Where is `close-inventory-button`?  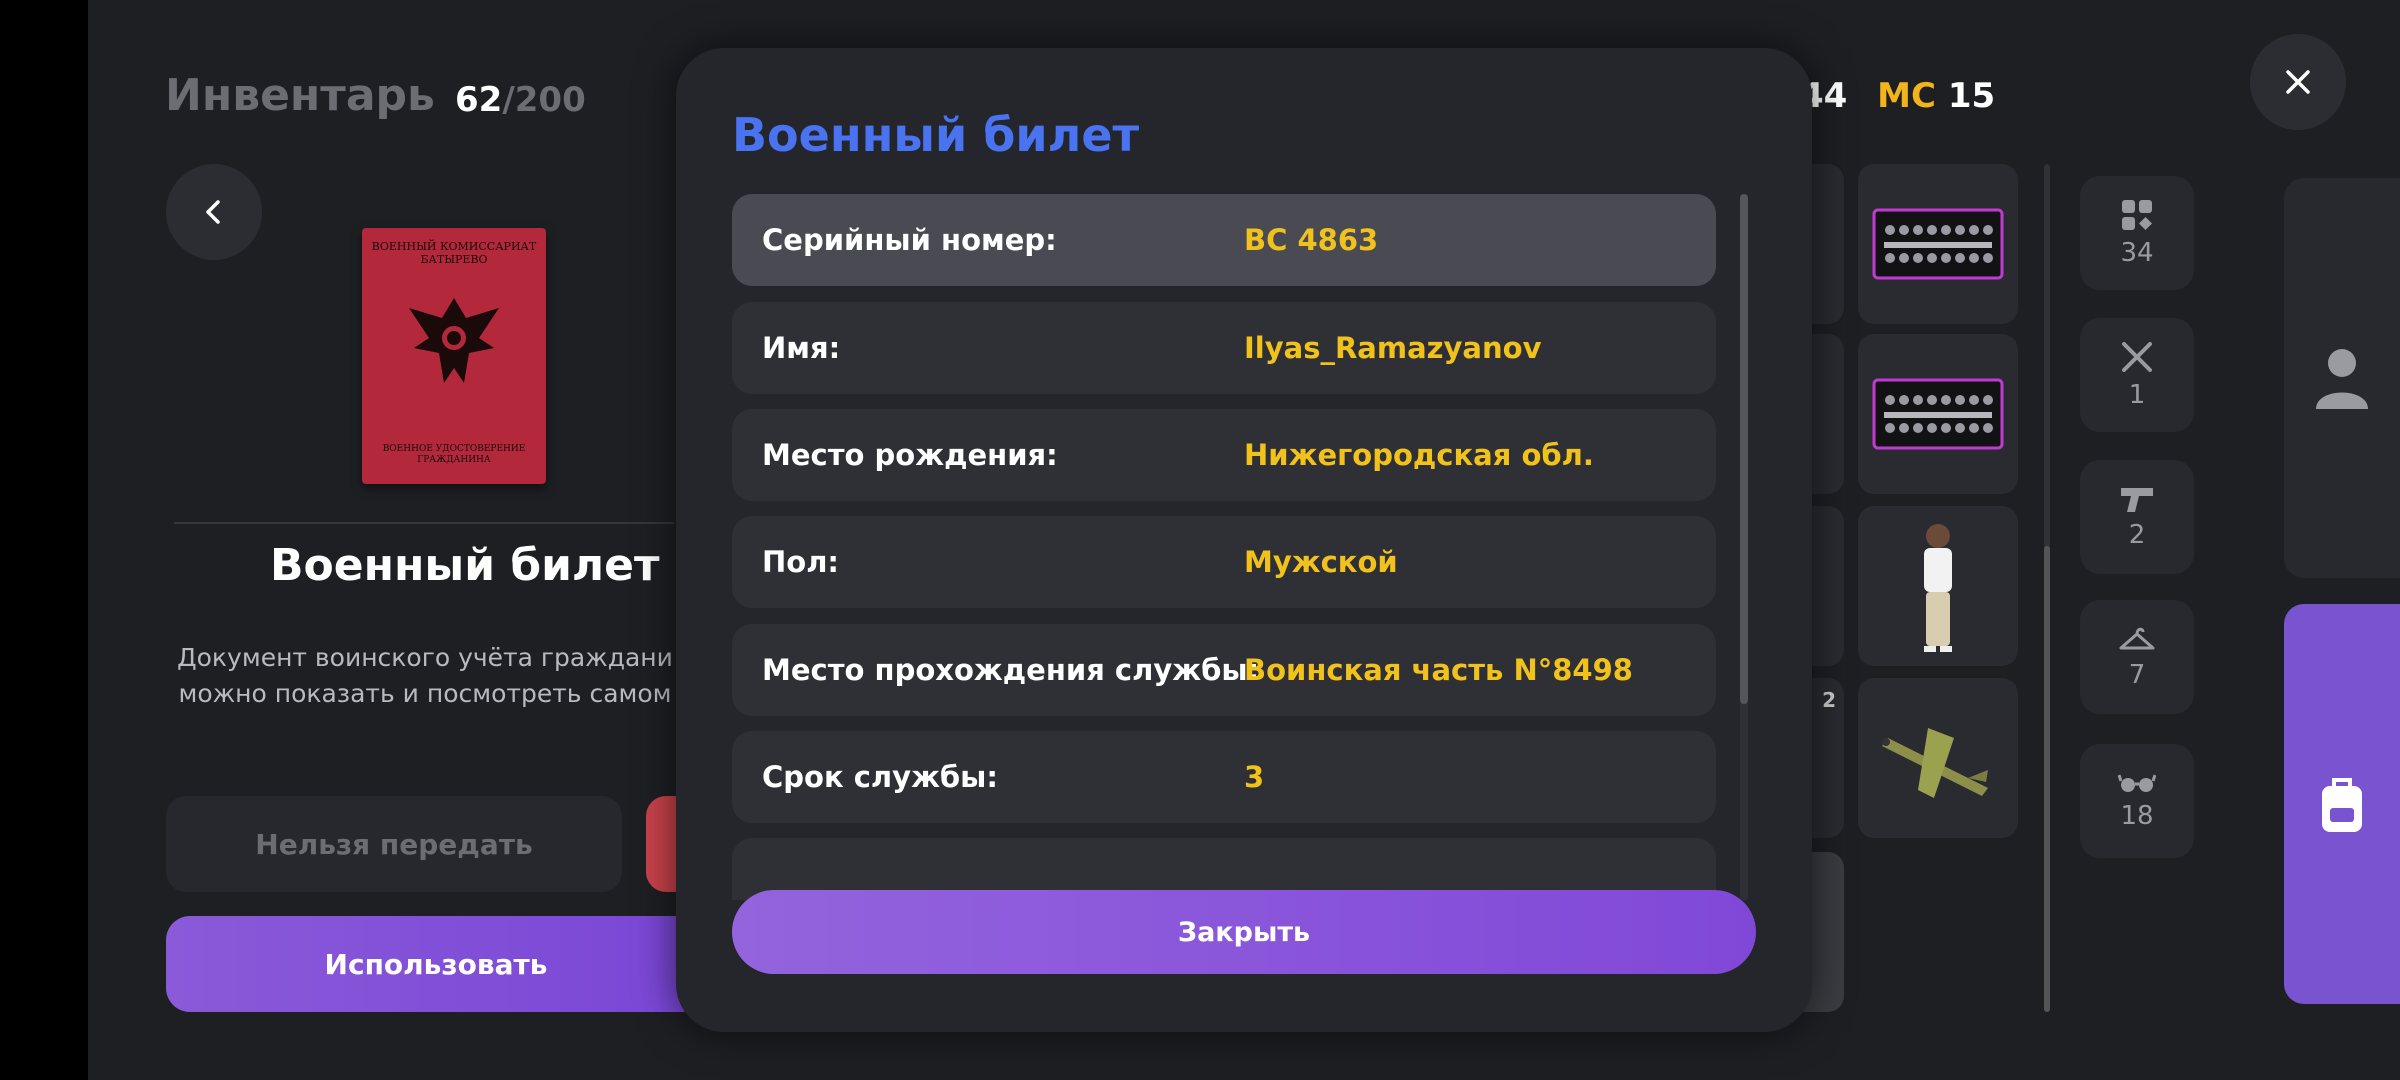
close-inventory-button is located at coordinates (2298, 82).